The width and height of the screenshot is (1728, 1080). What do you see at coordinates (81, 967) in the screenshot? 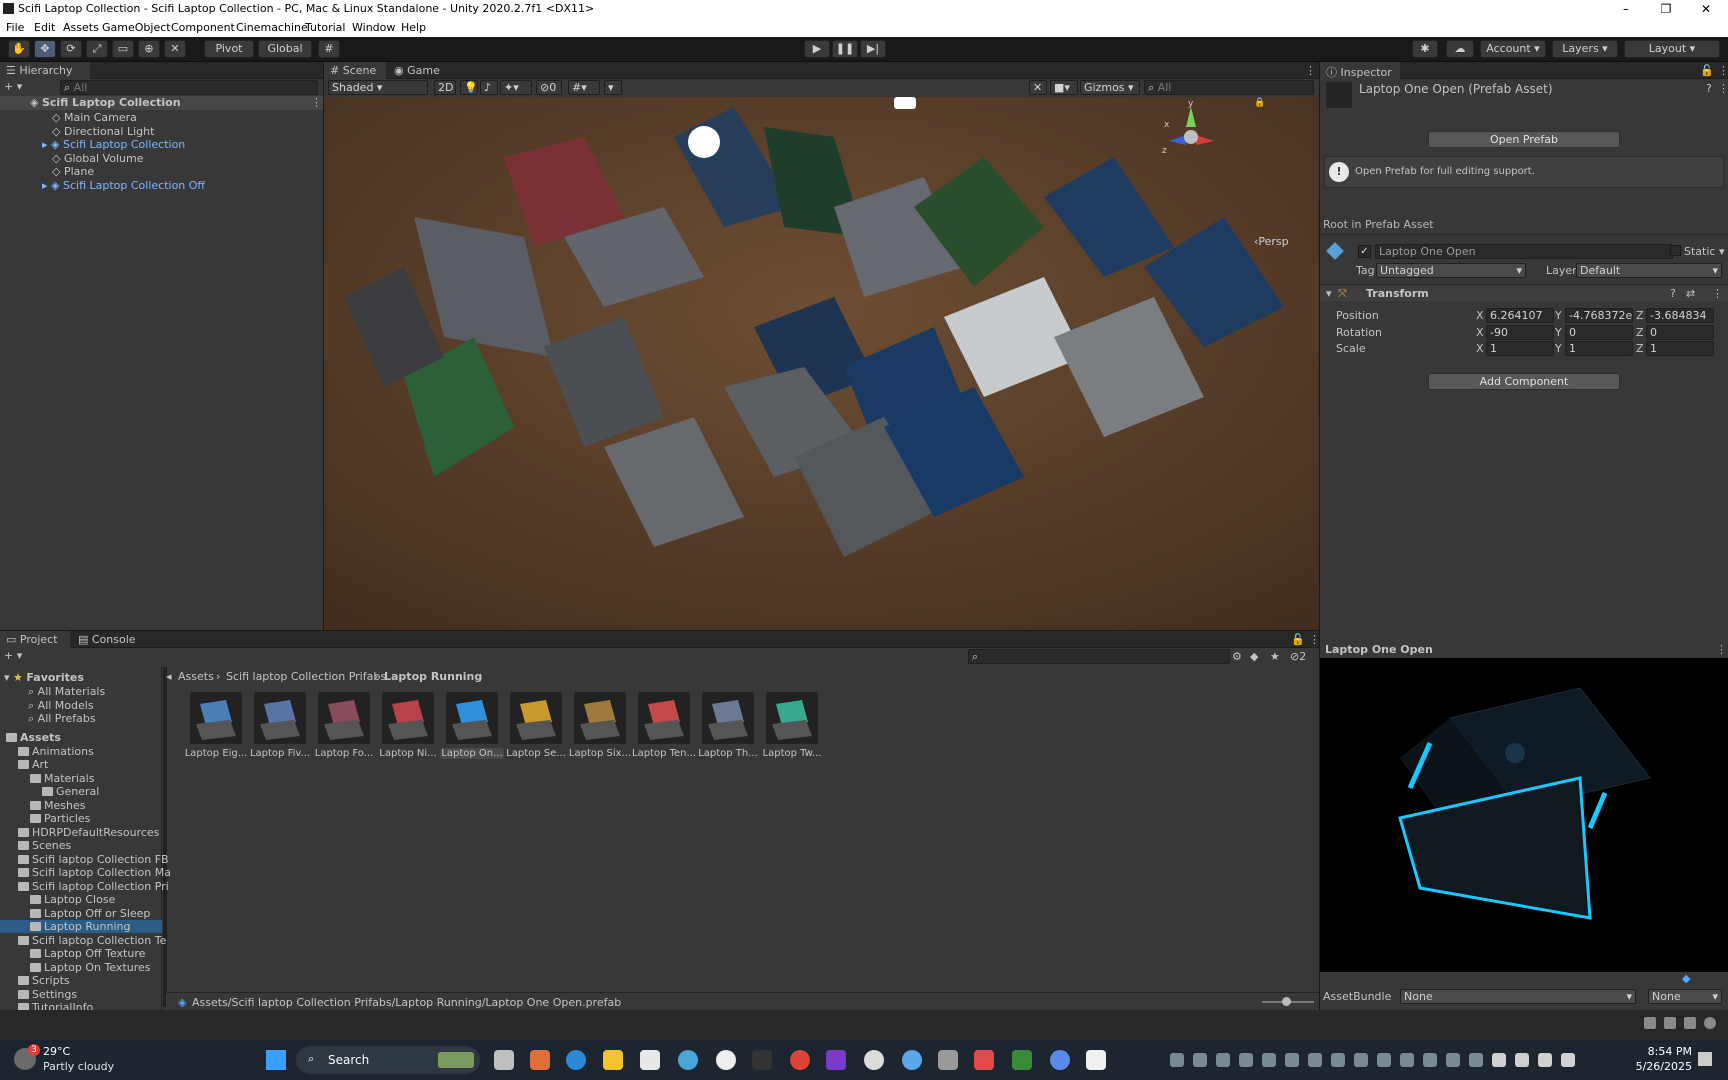
I see `folder-item: Laptop On Textures` at bounding box center [81, 967].